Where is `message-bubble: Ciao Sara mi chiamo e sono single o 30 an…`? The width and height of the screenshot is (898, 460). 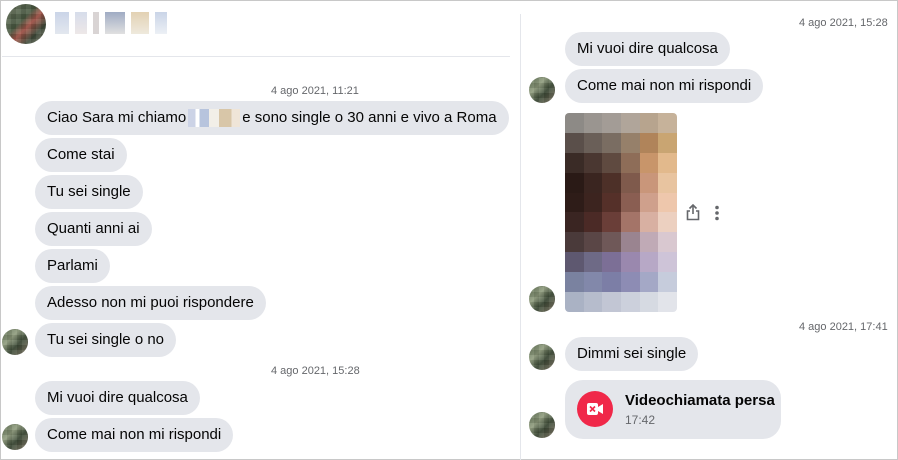 message-bubble: Ciao Sara mi chiamo e sono single o 30 an… is located at coordinates (272, 118).